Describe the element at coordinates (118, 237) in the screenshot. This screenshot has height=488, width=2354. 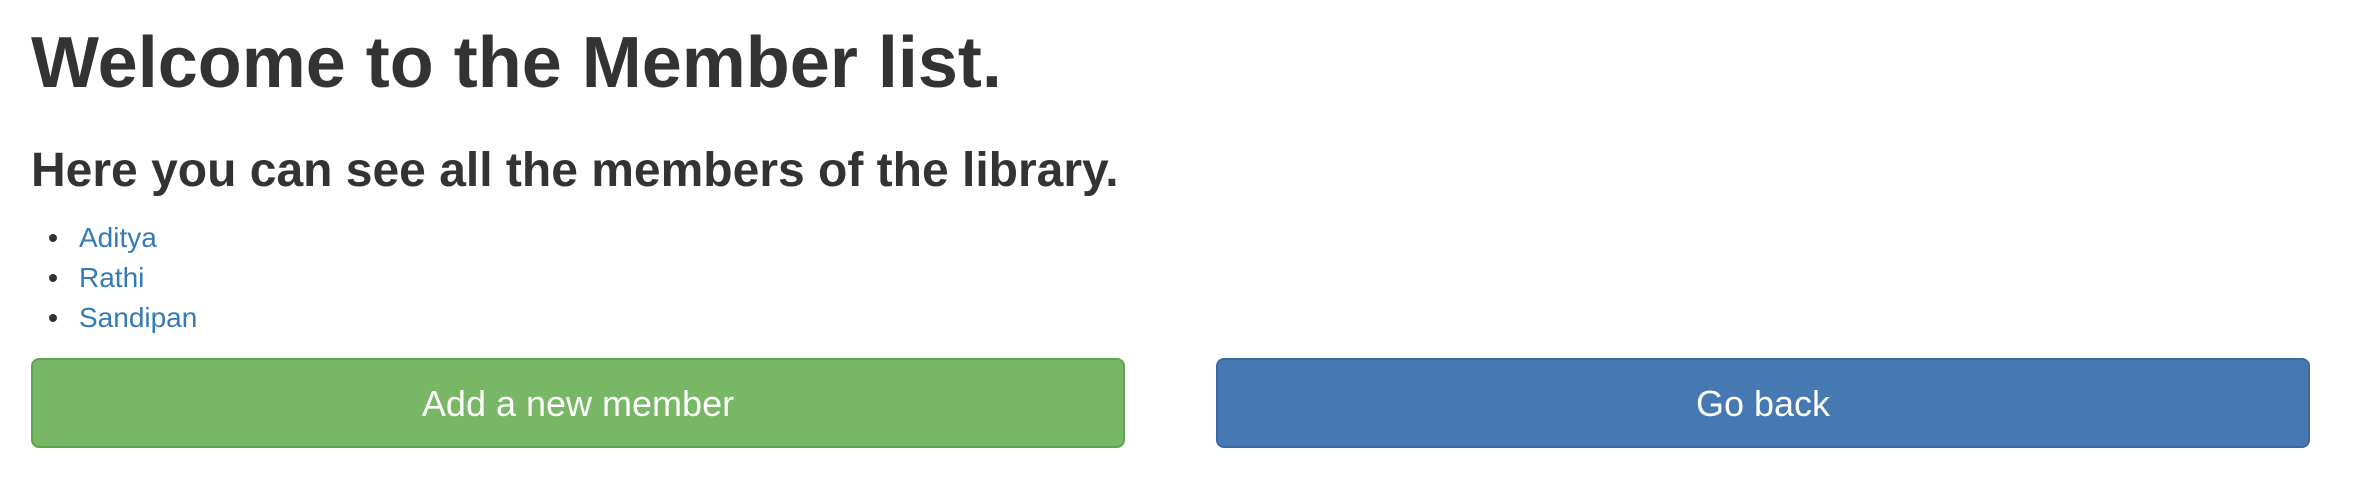
I see `member-link-aditya: Aditya` at that location.